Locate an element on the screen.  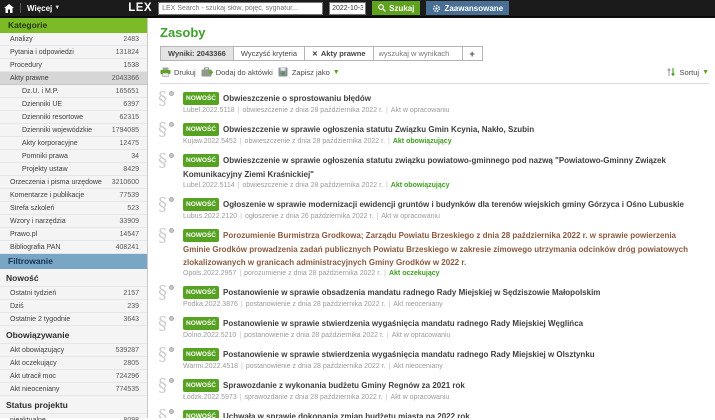
sidebar-item: Projekty ustaw 8429 is located at coordinates (73, 169).